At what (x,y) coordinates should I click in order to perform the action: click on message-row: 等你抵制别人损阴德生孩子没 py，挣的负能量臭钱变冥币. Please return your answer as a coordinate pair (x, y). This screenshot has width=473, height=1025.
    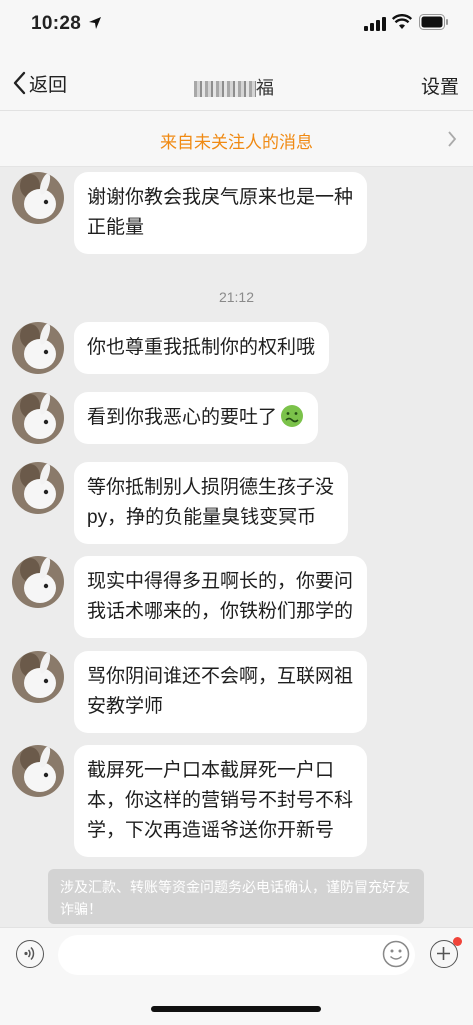
    Looking at the image, I should click on (180, 503).